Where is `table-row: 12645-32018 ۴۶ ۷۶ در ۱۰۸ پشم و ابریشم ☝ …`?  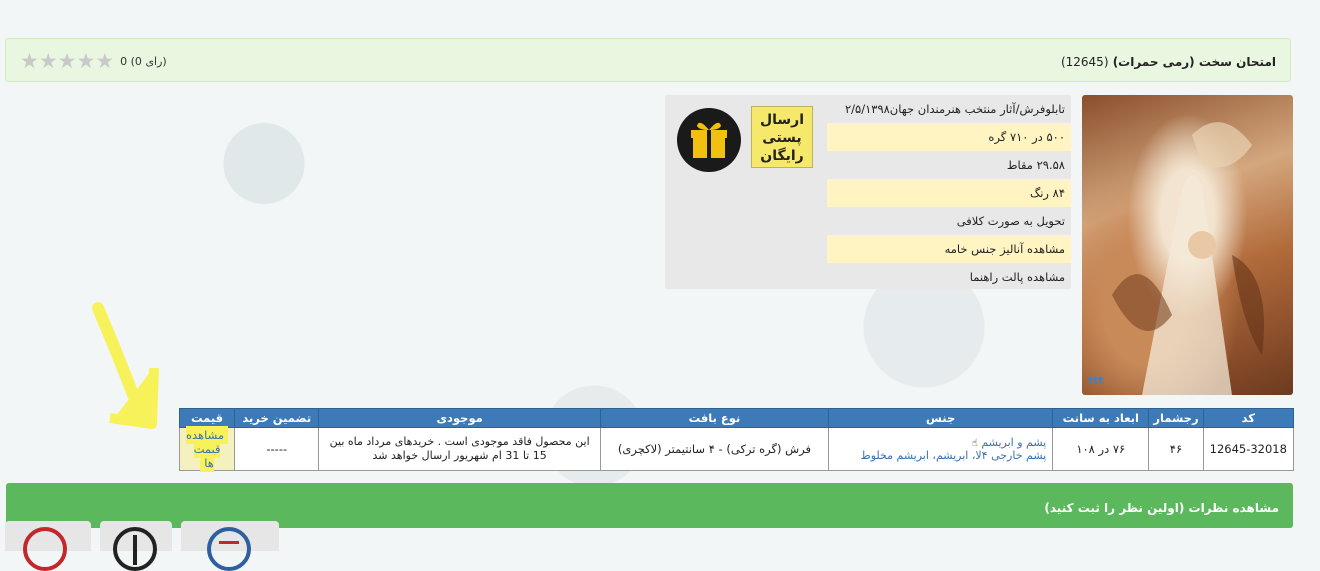 table-row: 12645-32018 ۴۶ ۷۶ در ۱۰۸ پشم و ابریشم ☝ … is located at coordinates (736, 449).